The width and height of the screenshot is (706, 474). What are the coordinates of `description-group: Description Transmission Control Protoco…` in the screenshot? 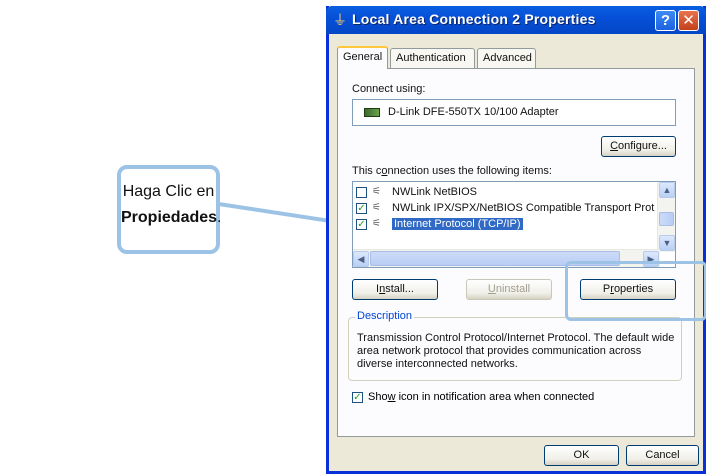 It's located at (515, 345).